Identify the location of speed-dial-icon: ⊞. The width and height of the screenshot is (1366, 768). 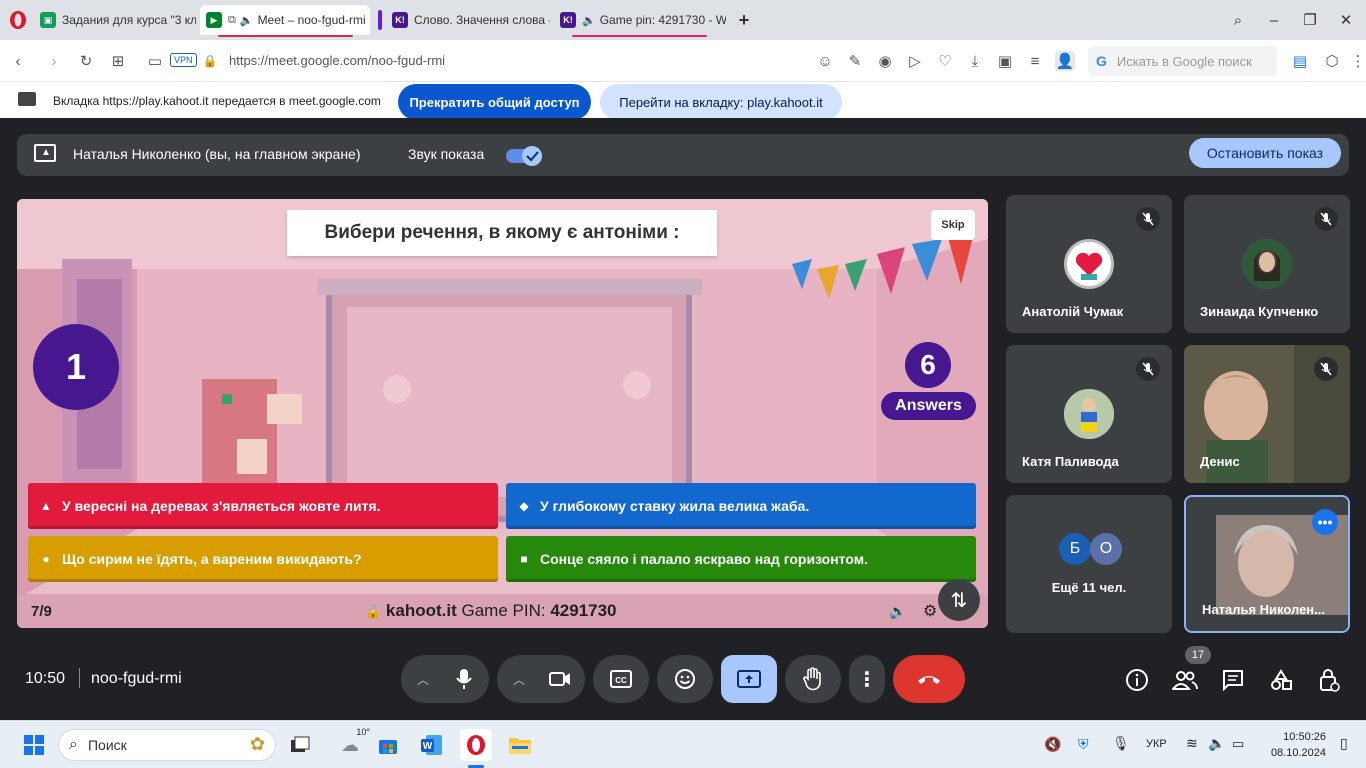
(118, 61).